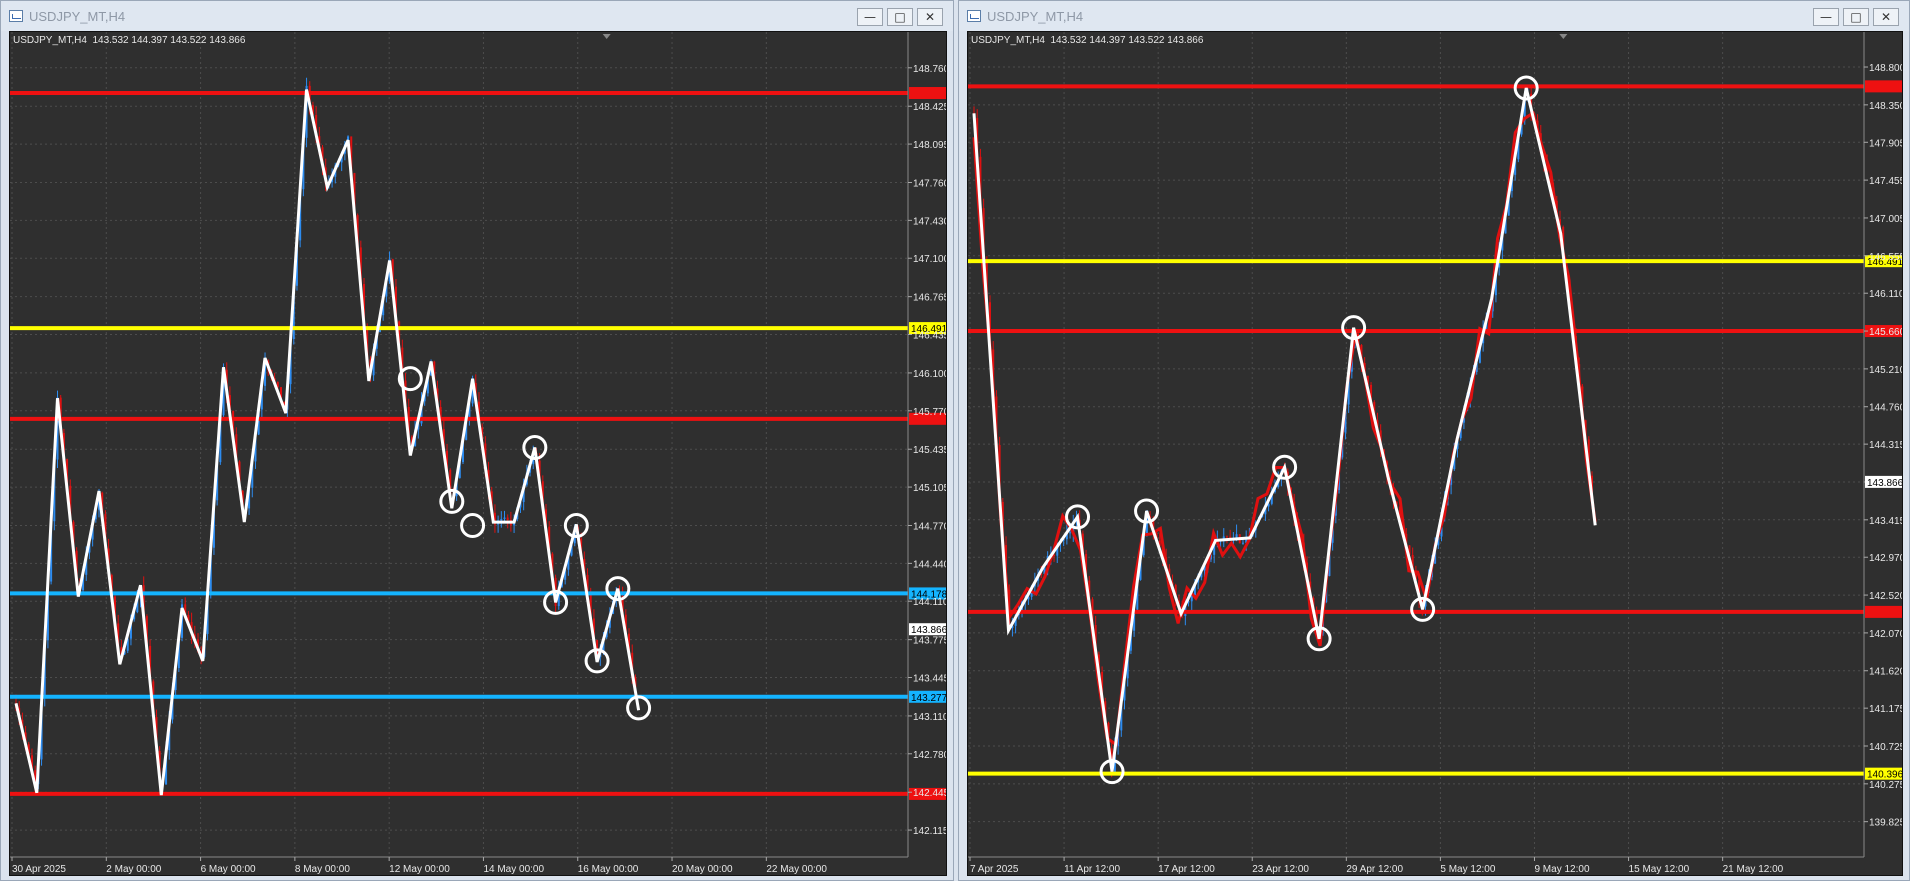 The image size is (1910, 881). What do you see at coordinates (1659, 869) in the screenshot?
I see `time-tick-label: 15 May 12:00` at bounding box center [1659, 869].